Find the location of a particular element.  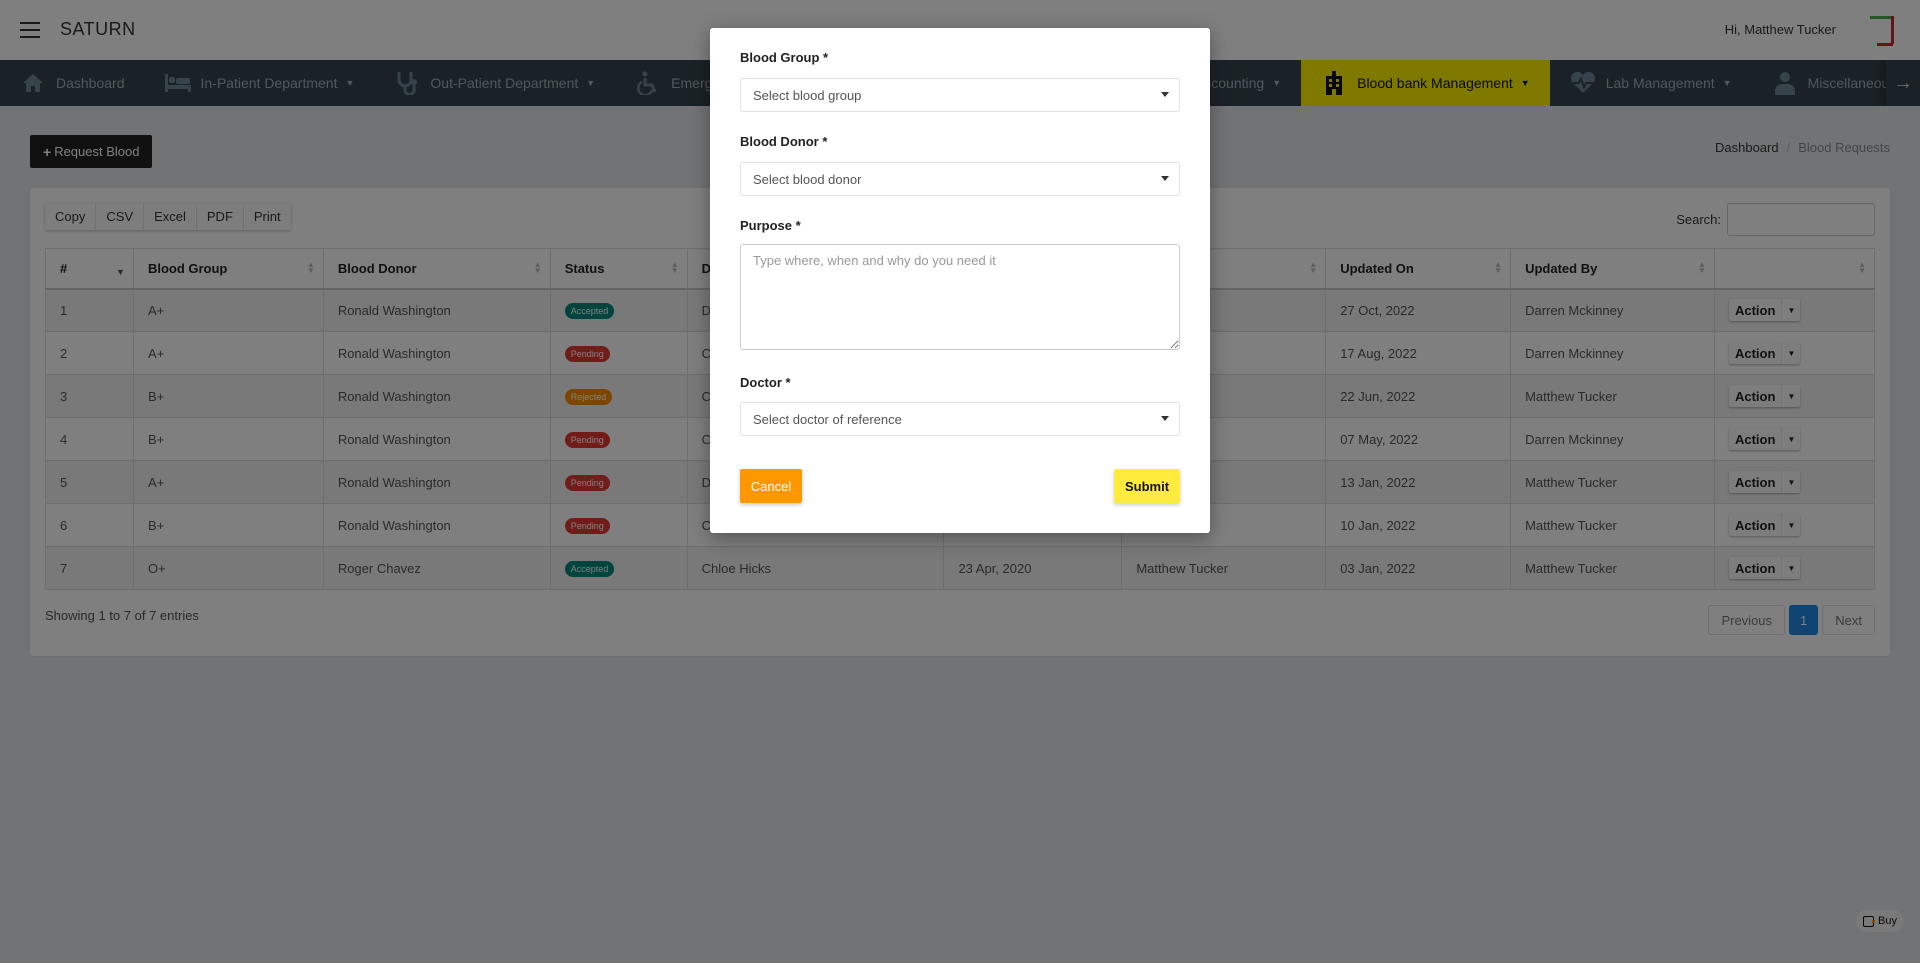

doctor-select: Select doctor of reference is located at coordinates (960, 419).